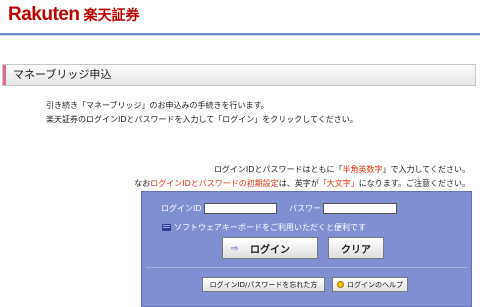 The image size is (480, 307). I want to click on login-button: ⇨ ログイン, so click(270, 248).